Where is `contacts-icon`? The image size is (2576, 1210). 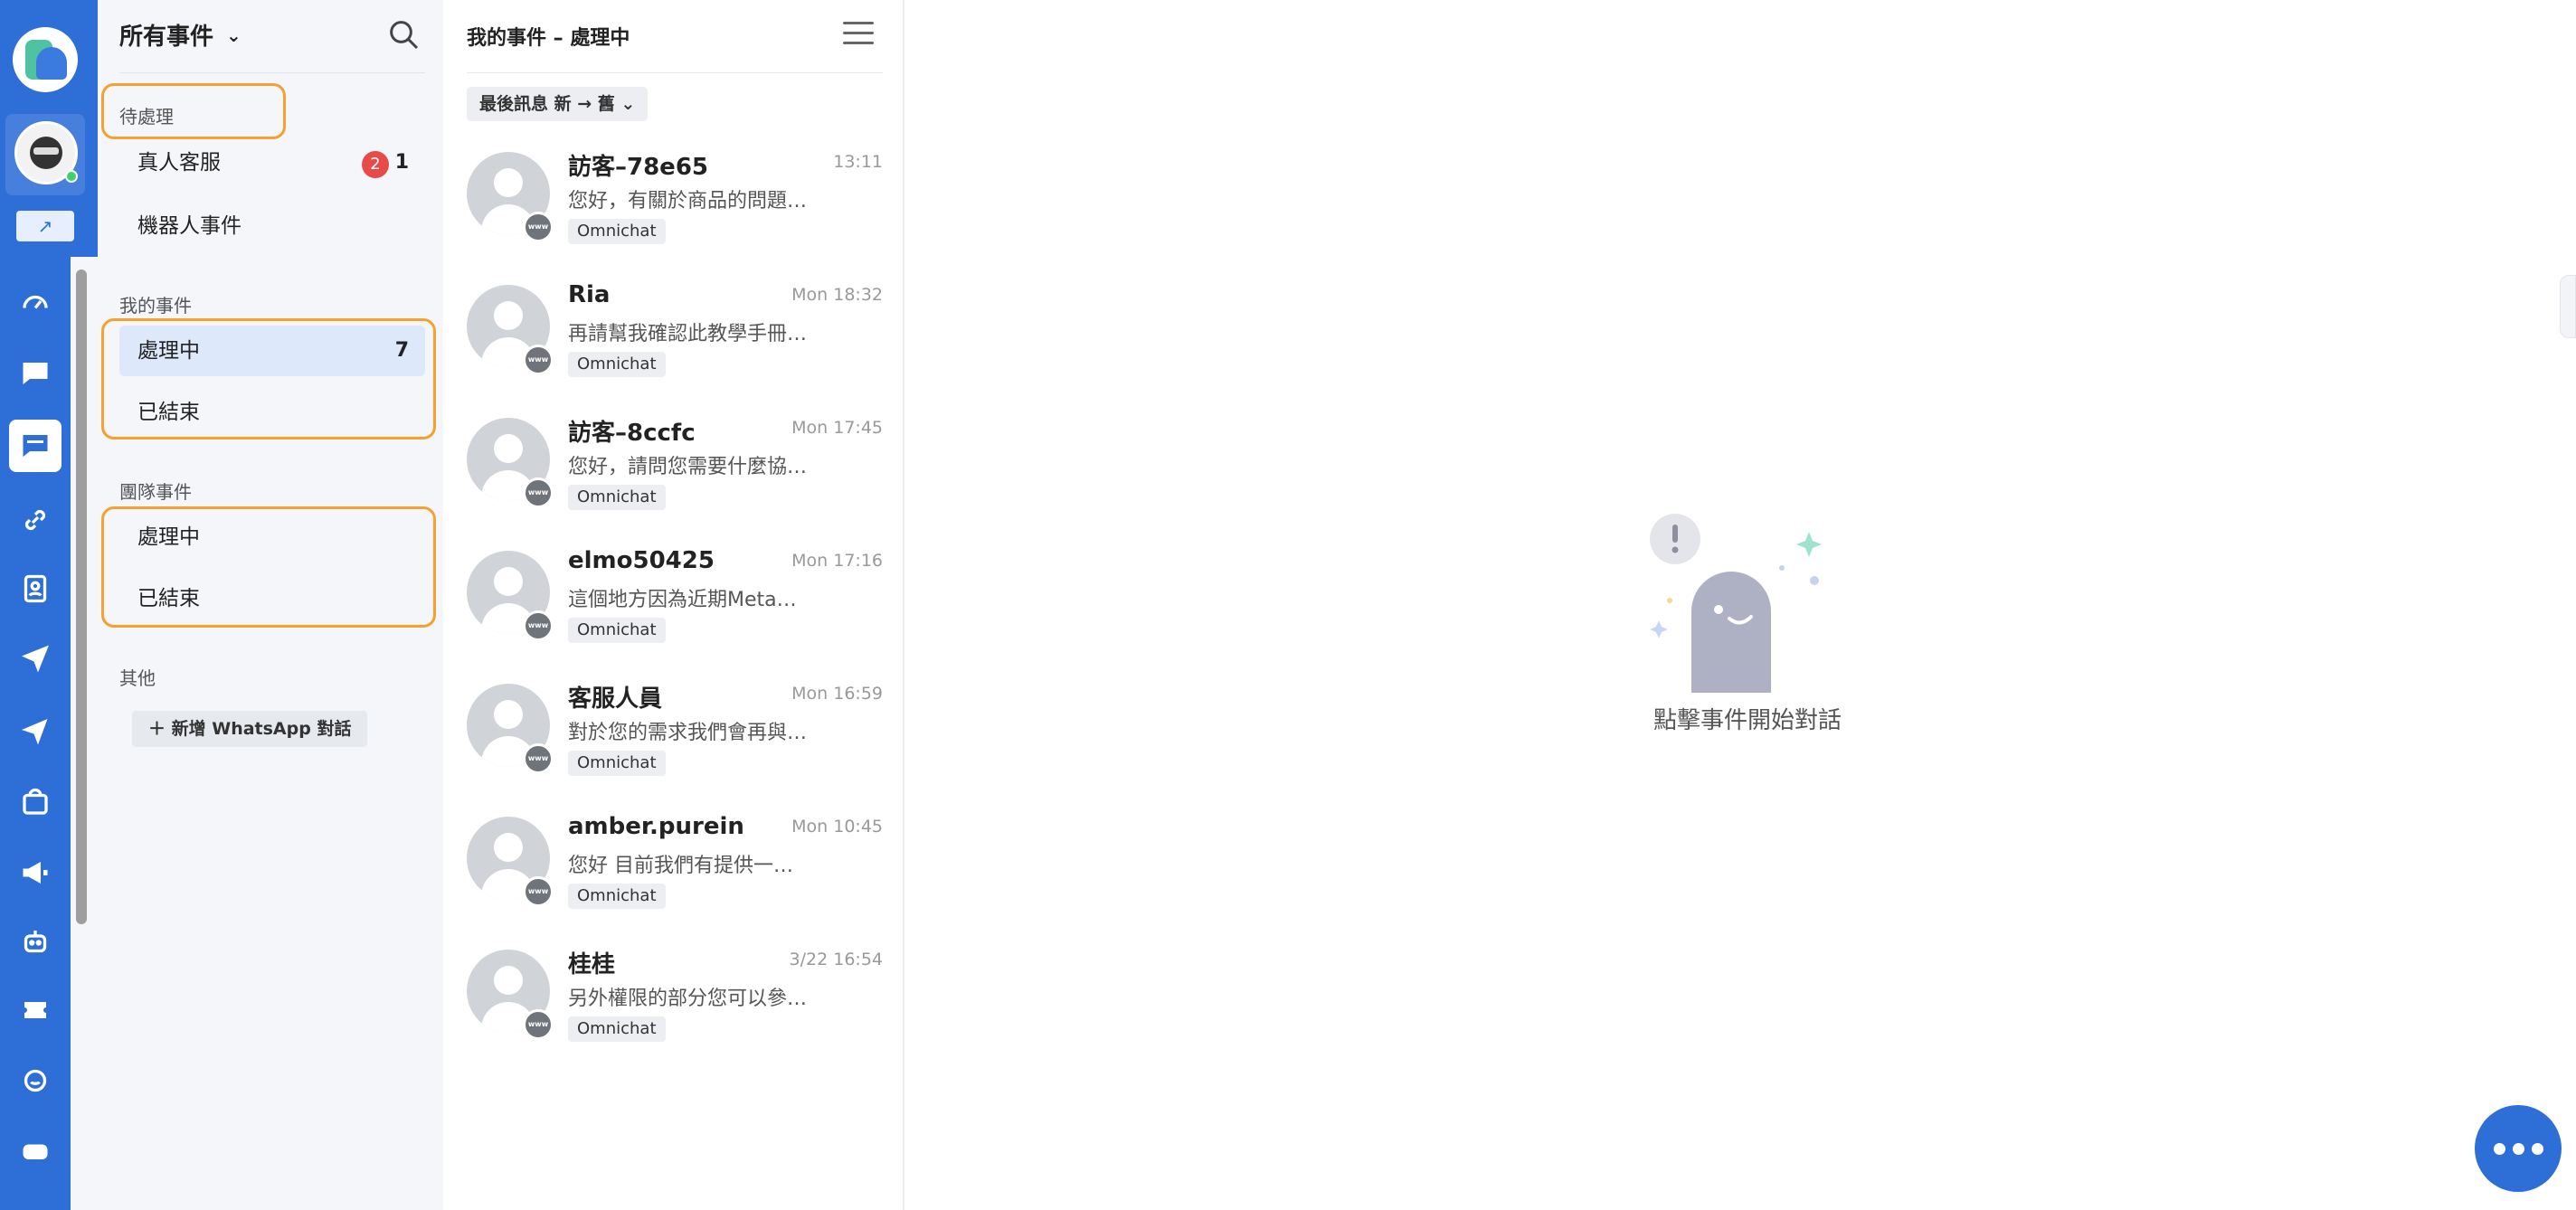 contacts-icon is located at coordinates (35, 588).